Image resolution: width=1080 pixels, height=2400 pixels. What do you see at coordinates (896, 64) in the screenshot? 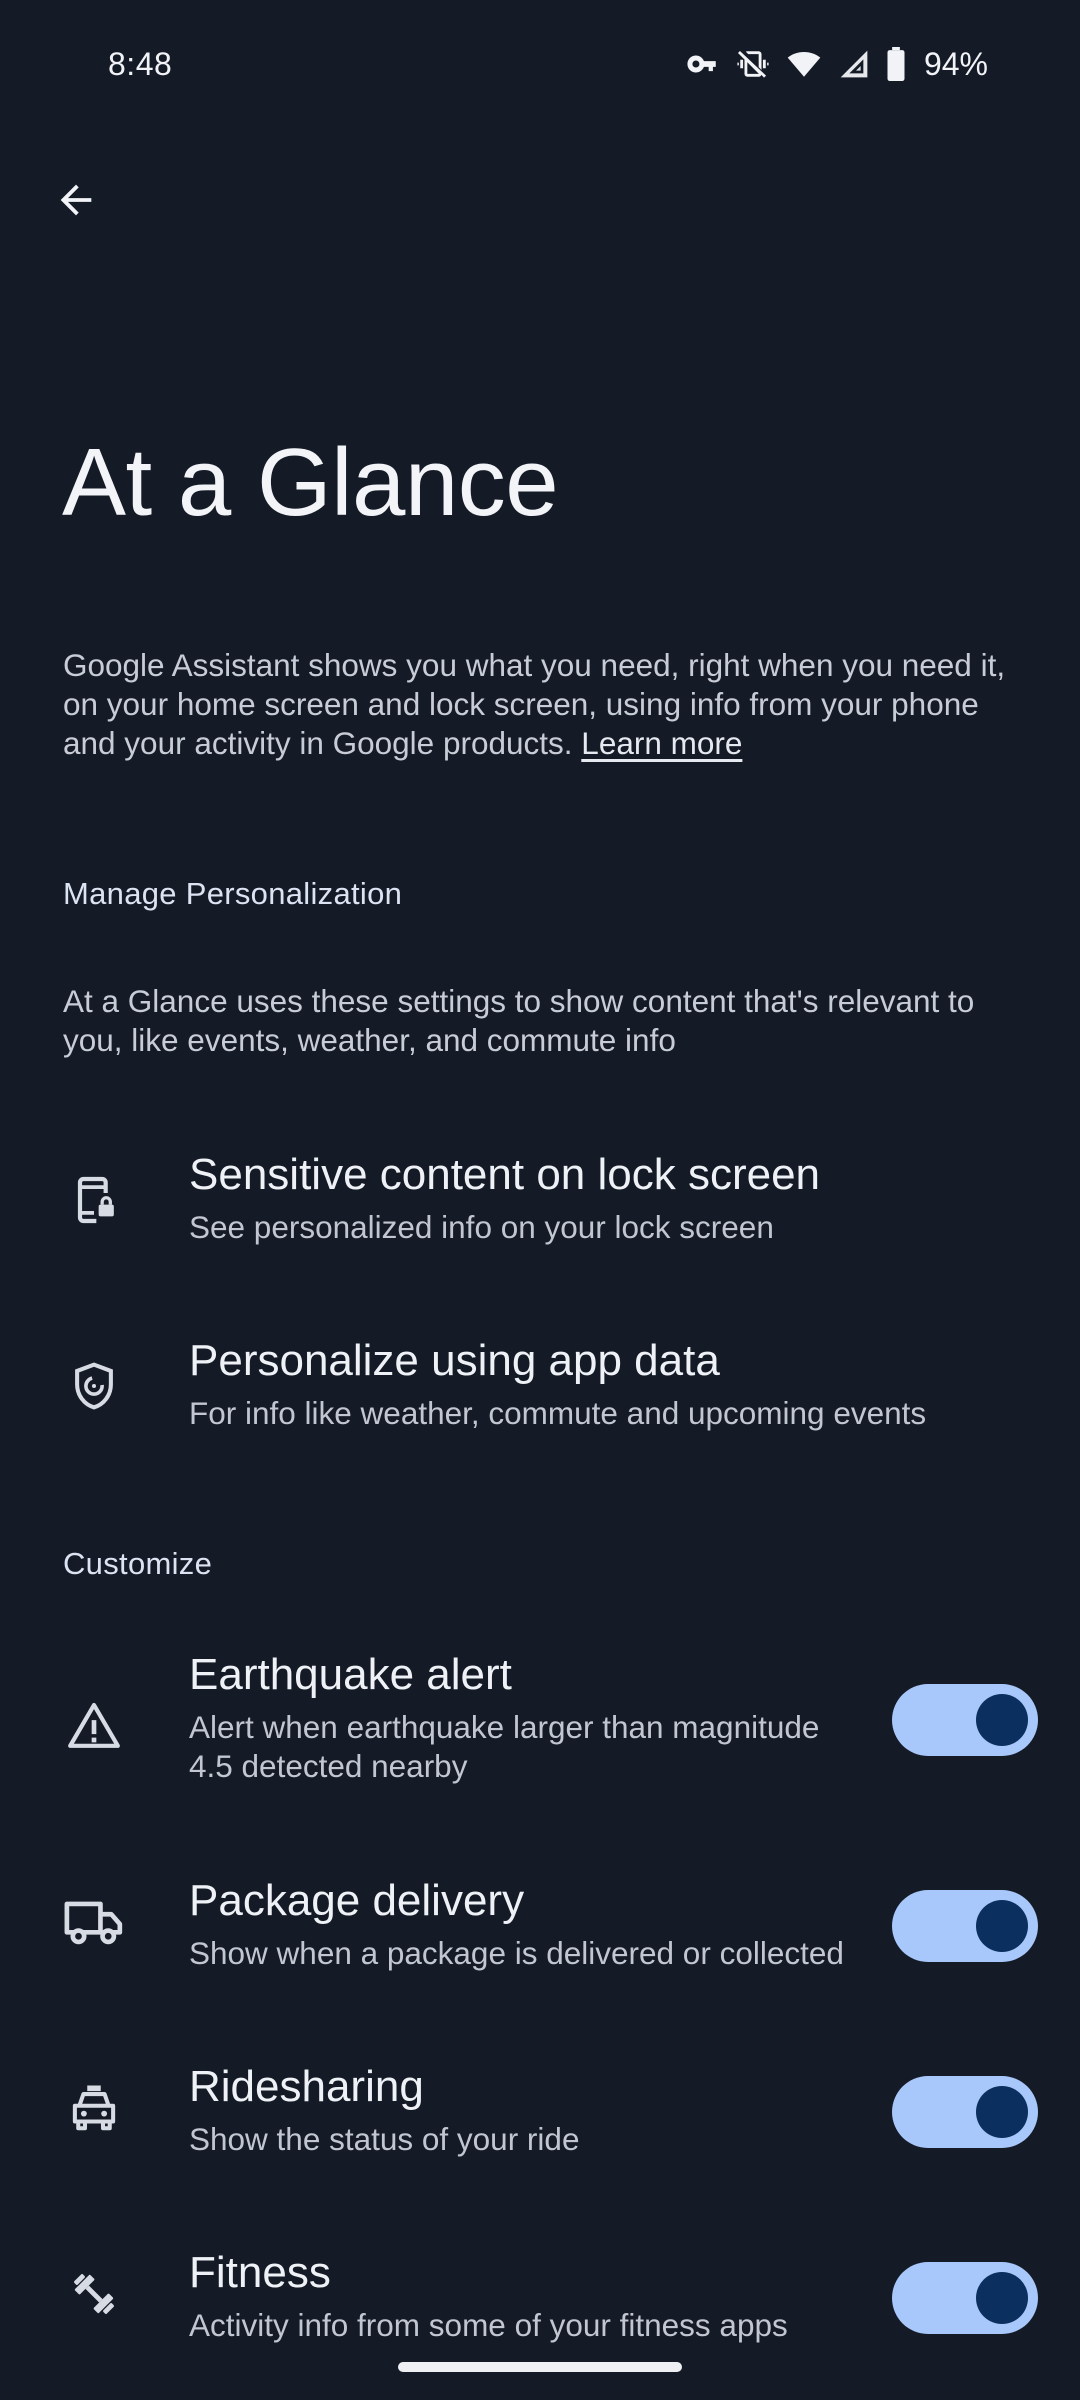
I see `battery-icon` at bounding box center [896, 64].